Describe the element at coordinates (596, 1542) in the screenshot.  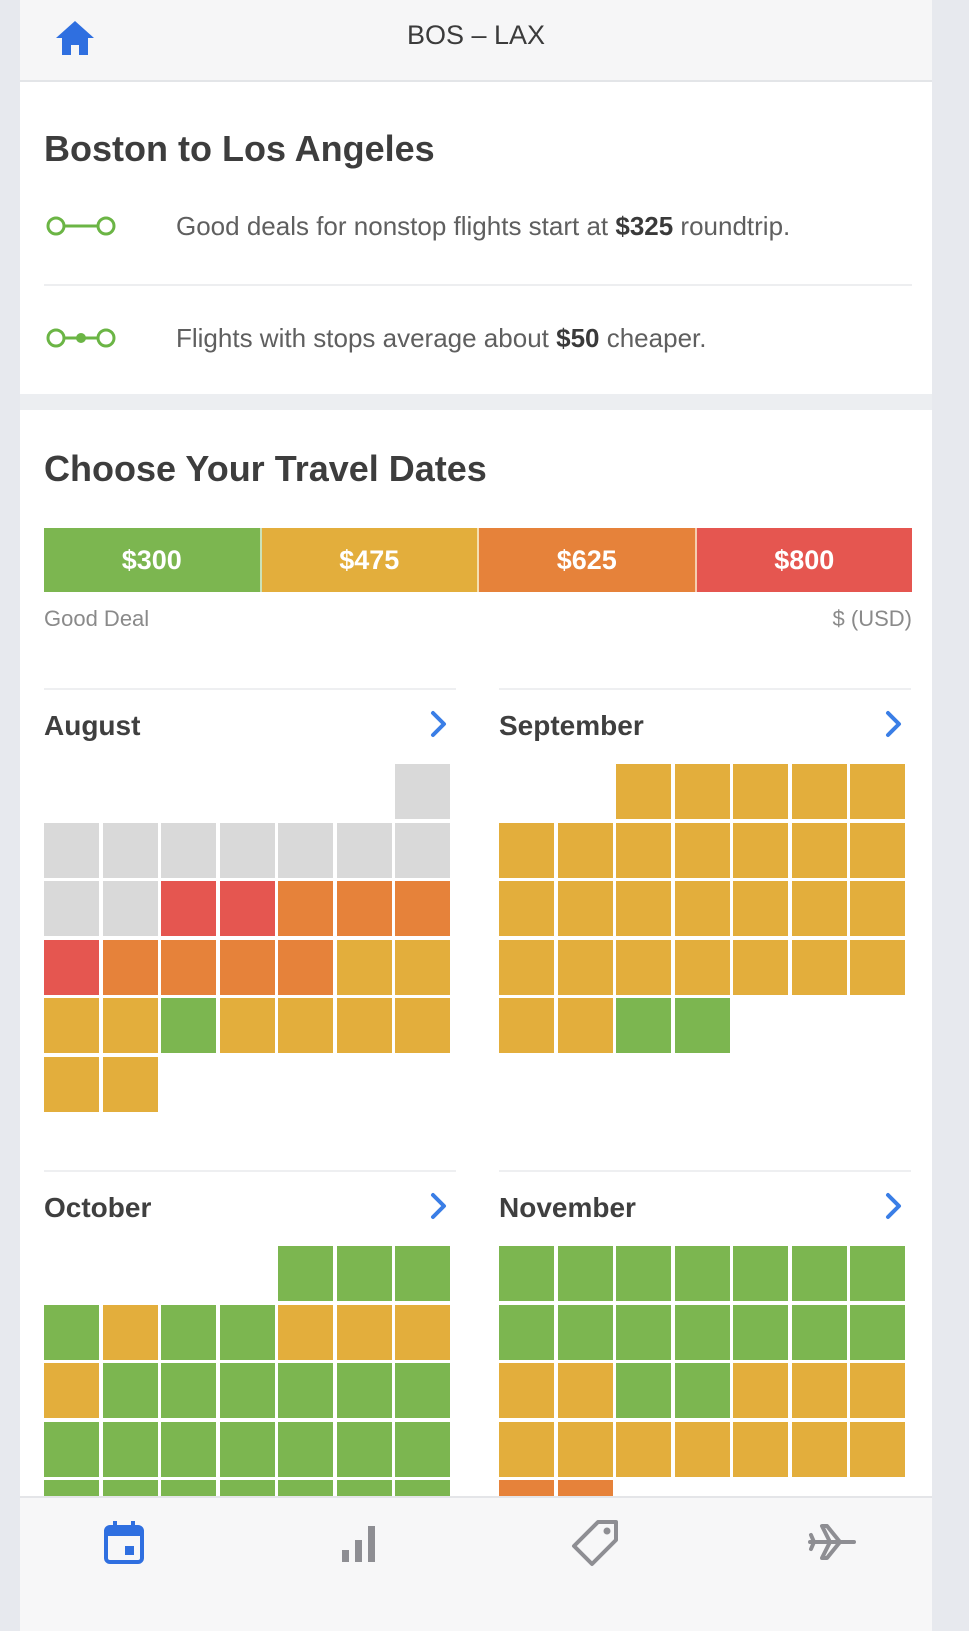
I see `tag-icon` at that location.